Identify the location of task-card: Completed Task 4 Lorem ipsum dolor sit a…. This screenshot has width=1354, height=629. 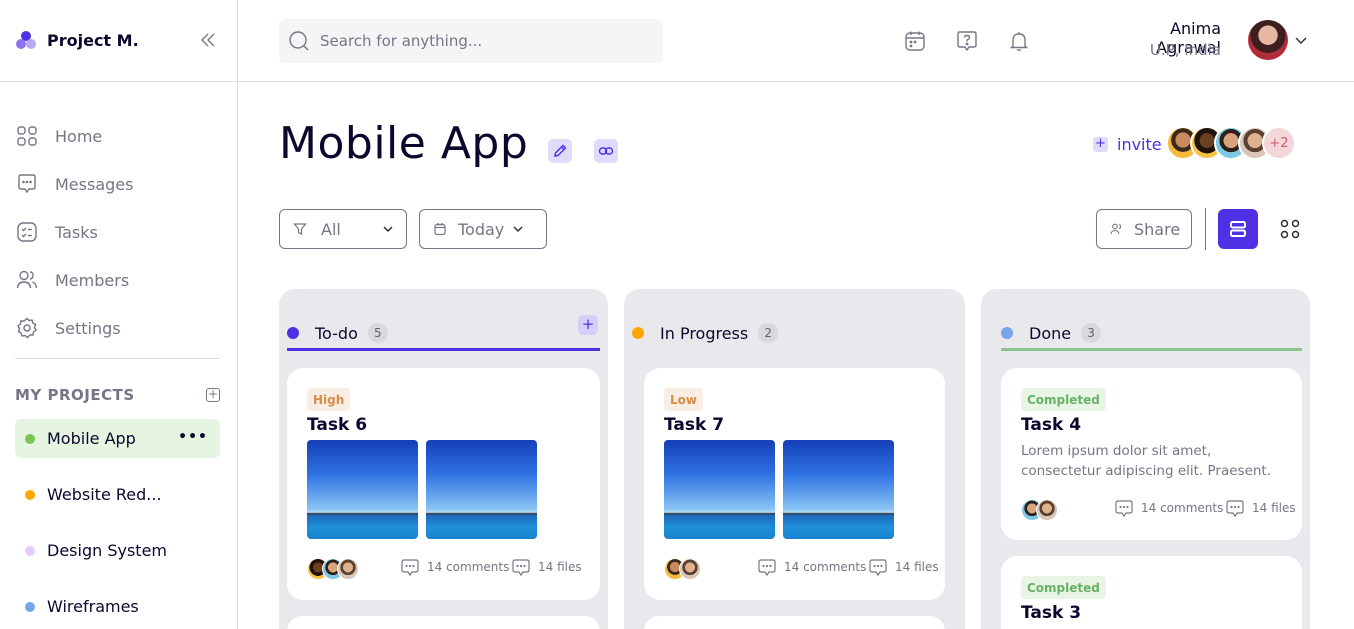
(1151, 454).